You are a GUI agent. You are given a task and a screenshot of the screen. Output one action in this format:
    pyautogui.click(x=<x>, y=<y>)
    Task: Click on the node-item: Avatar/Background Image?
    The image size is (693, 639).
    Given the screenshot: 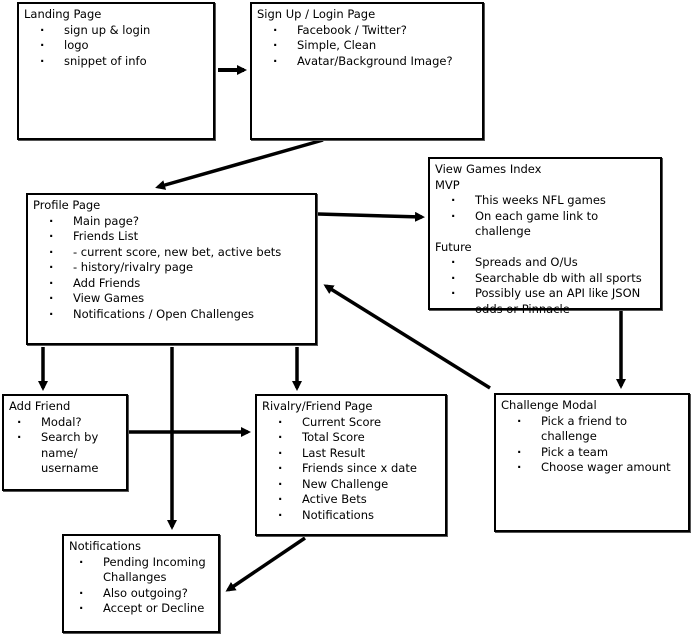 What is the action you would take?
    pyautogui.click(x=373, y=62)
    